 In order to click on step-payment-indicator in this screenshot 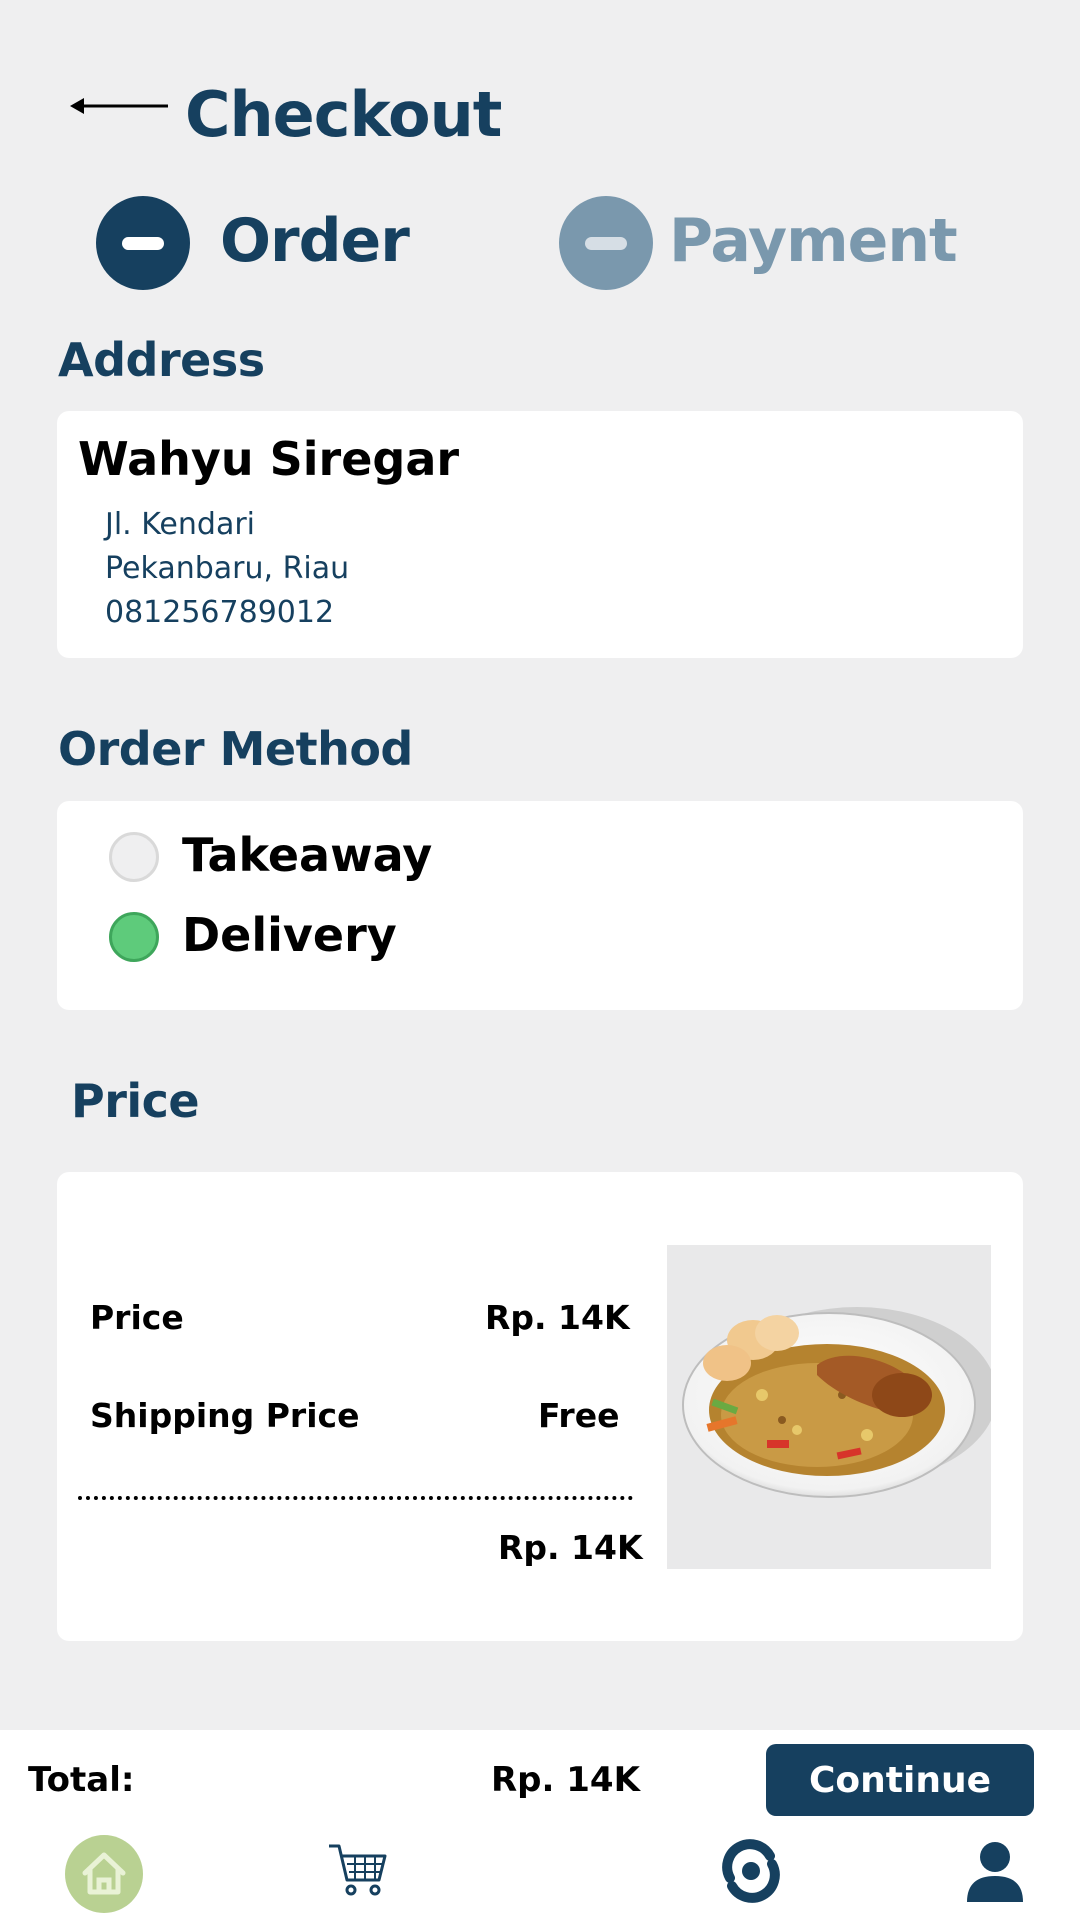, I will do `click(606, 243)`.